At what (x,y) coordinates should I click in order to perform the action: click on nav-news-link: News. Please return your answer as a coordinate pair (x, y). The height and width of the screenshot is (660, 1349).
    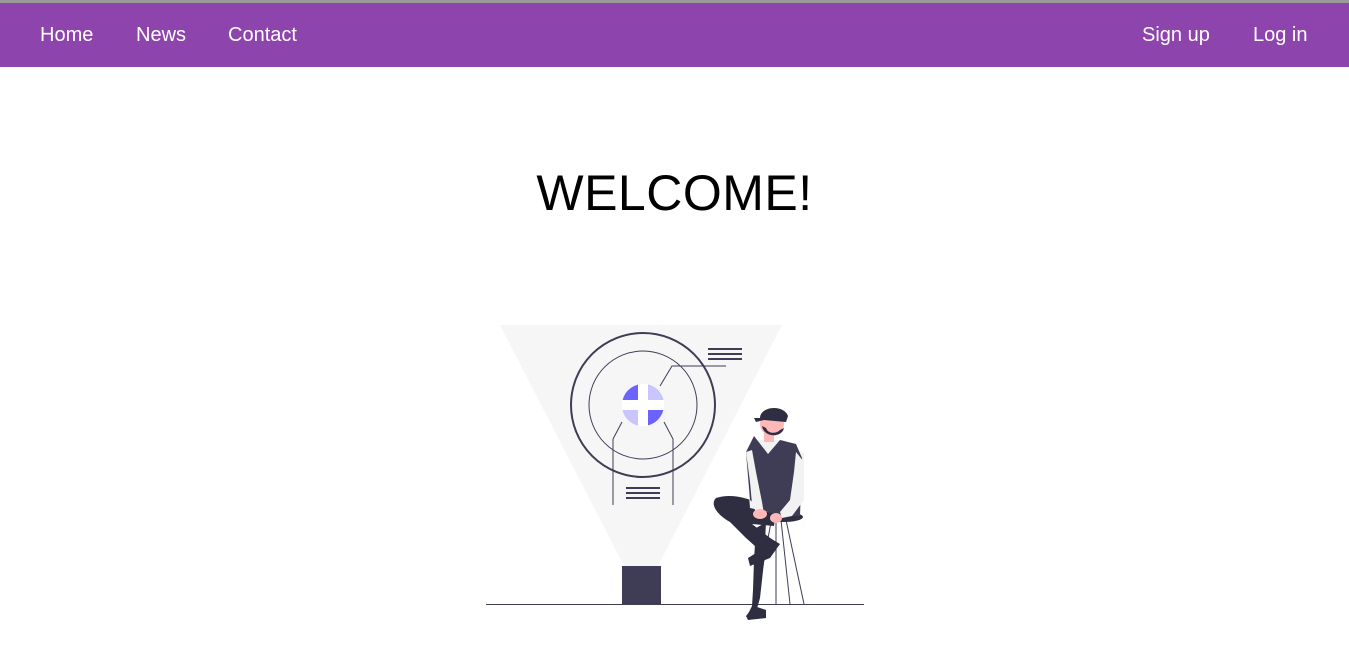
    Looking at the image, I should click on (161, 35).